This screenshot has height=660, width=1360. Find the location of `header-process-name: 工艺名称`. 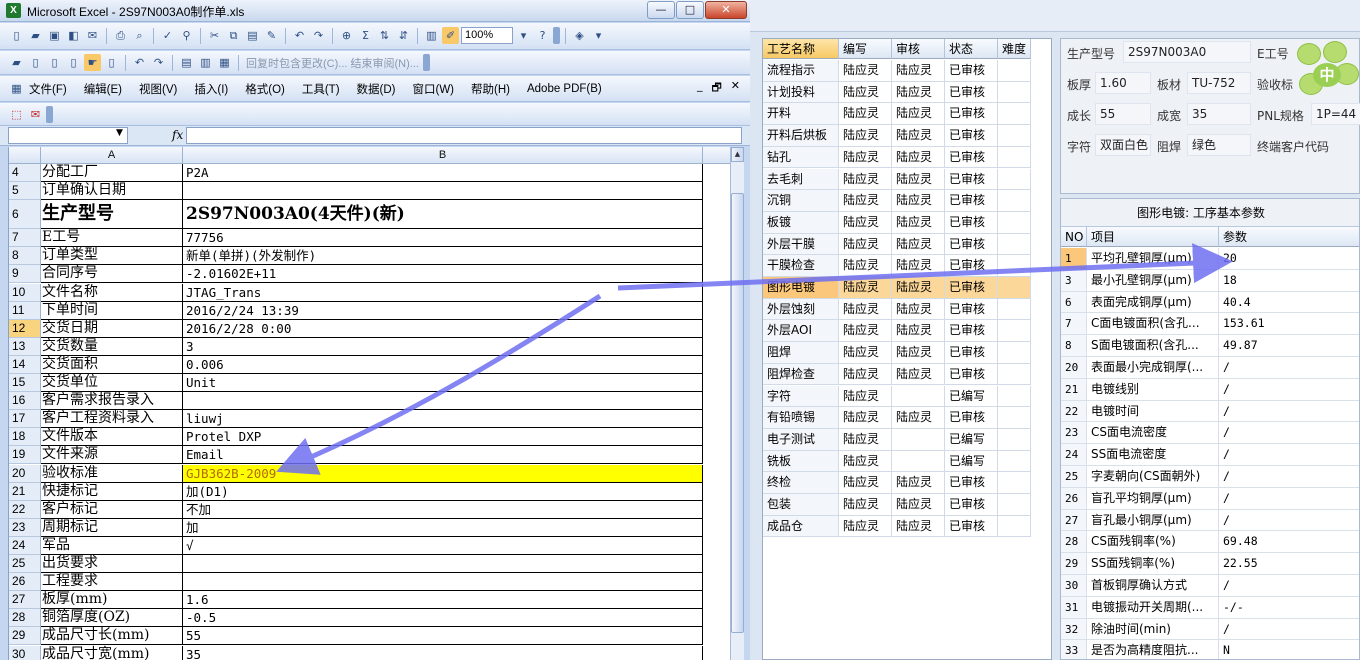

header-process-name: 工艺名称 is located at coordinates (801, 49).